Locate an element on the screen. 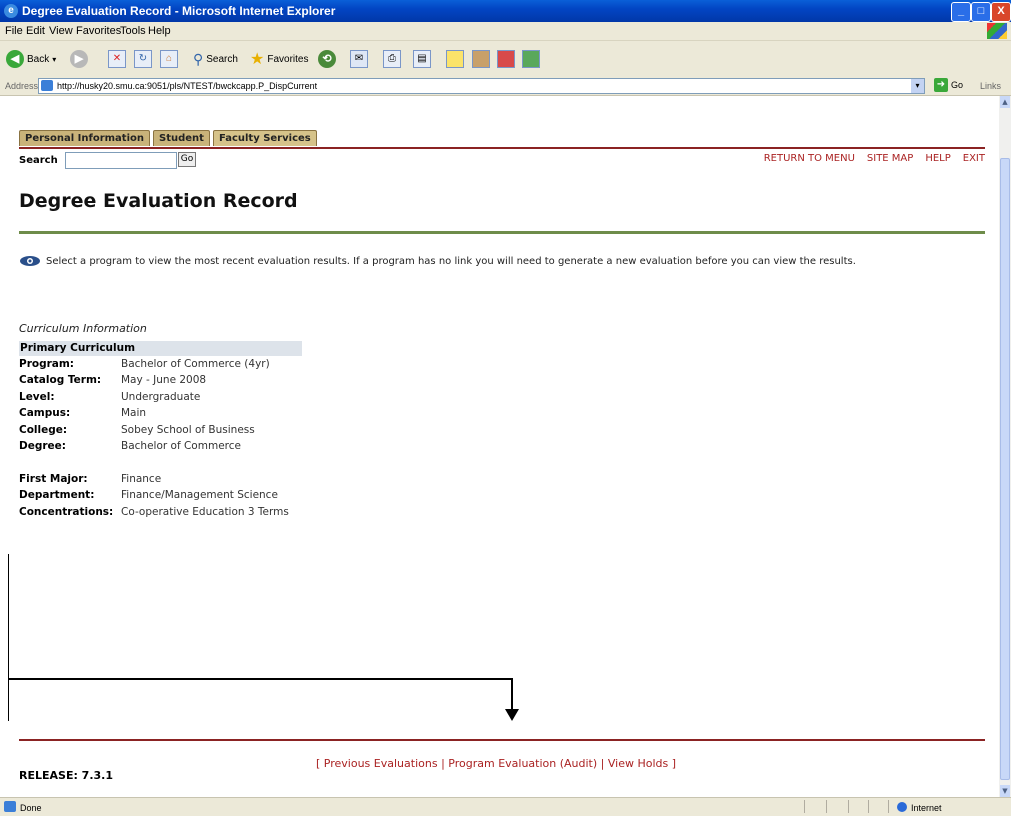  curriculum-row: Campus: Main is located at coordinates (160, 413).